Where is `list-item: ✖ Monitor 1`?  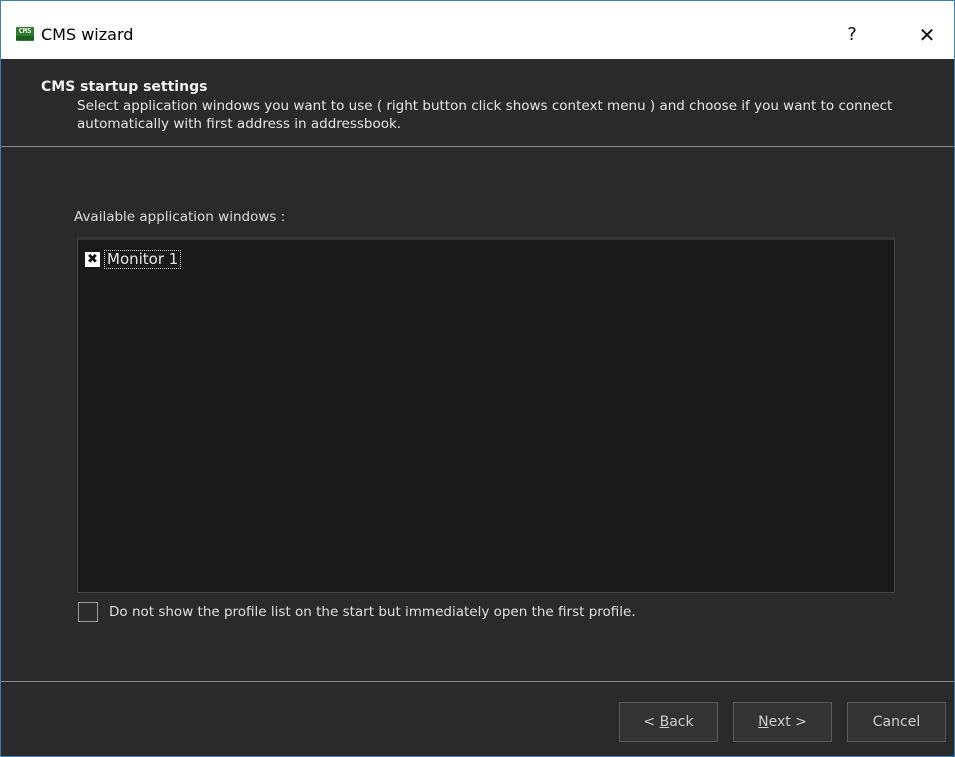
list-item: ✖ Monitor 1 is located at coordinates (133, 259).